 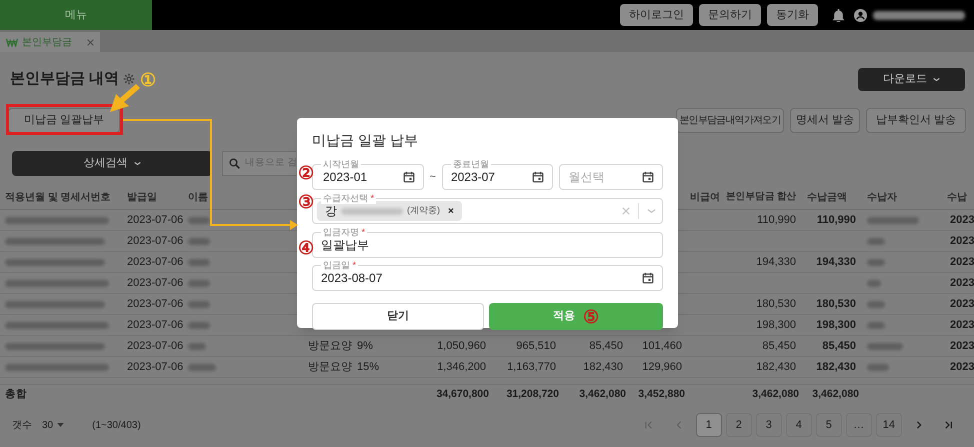 What do you see at coordinates (142, 197) in the screenshot?
I see `column-header: 발급일` at bounding box center [142, 197].